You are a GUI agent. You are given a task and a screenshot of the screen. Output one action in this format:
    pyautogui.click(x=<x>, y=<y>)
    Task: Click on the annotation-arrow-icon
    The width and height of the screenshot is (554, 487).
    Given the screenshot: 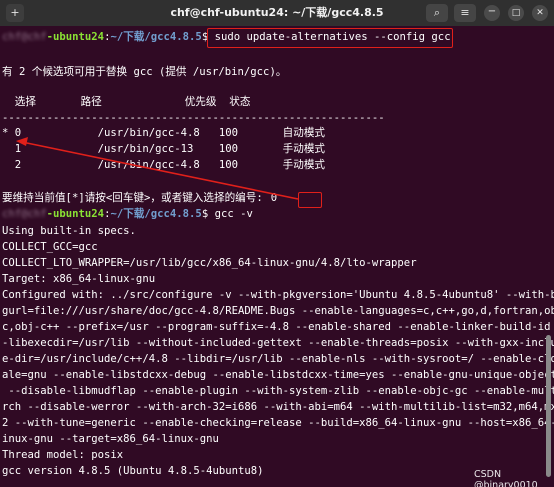 What is the action you would take?
    pyautogui.click(x=157, y=168)
    